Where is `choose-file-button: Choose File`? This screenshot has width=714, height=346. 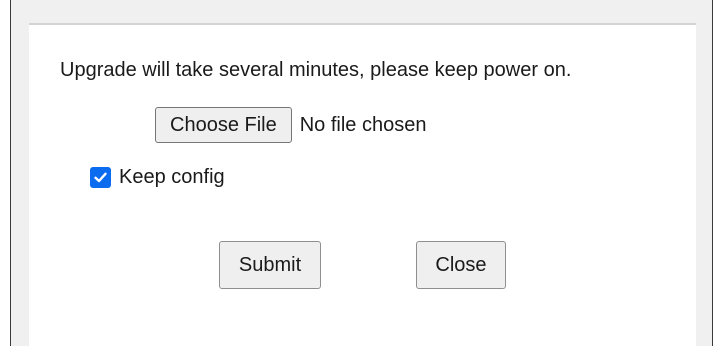
choose-file-button: Choose File is located at coordinates (223, 125).